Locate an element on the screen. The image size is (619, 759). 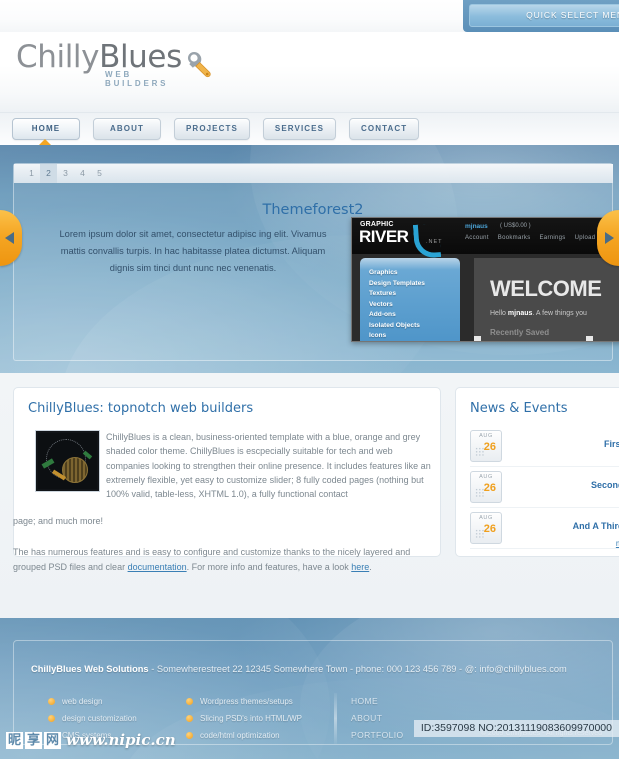
slider-page-3: 3 is located at coordinates (65, 173).